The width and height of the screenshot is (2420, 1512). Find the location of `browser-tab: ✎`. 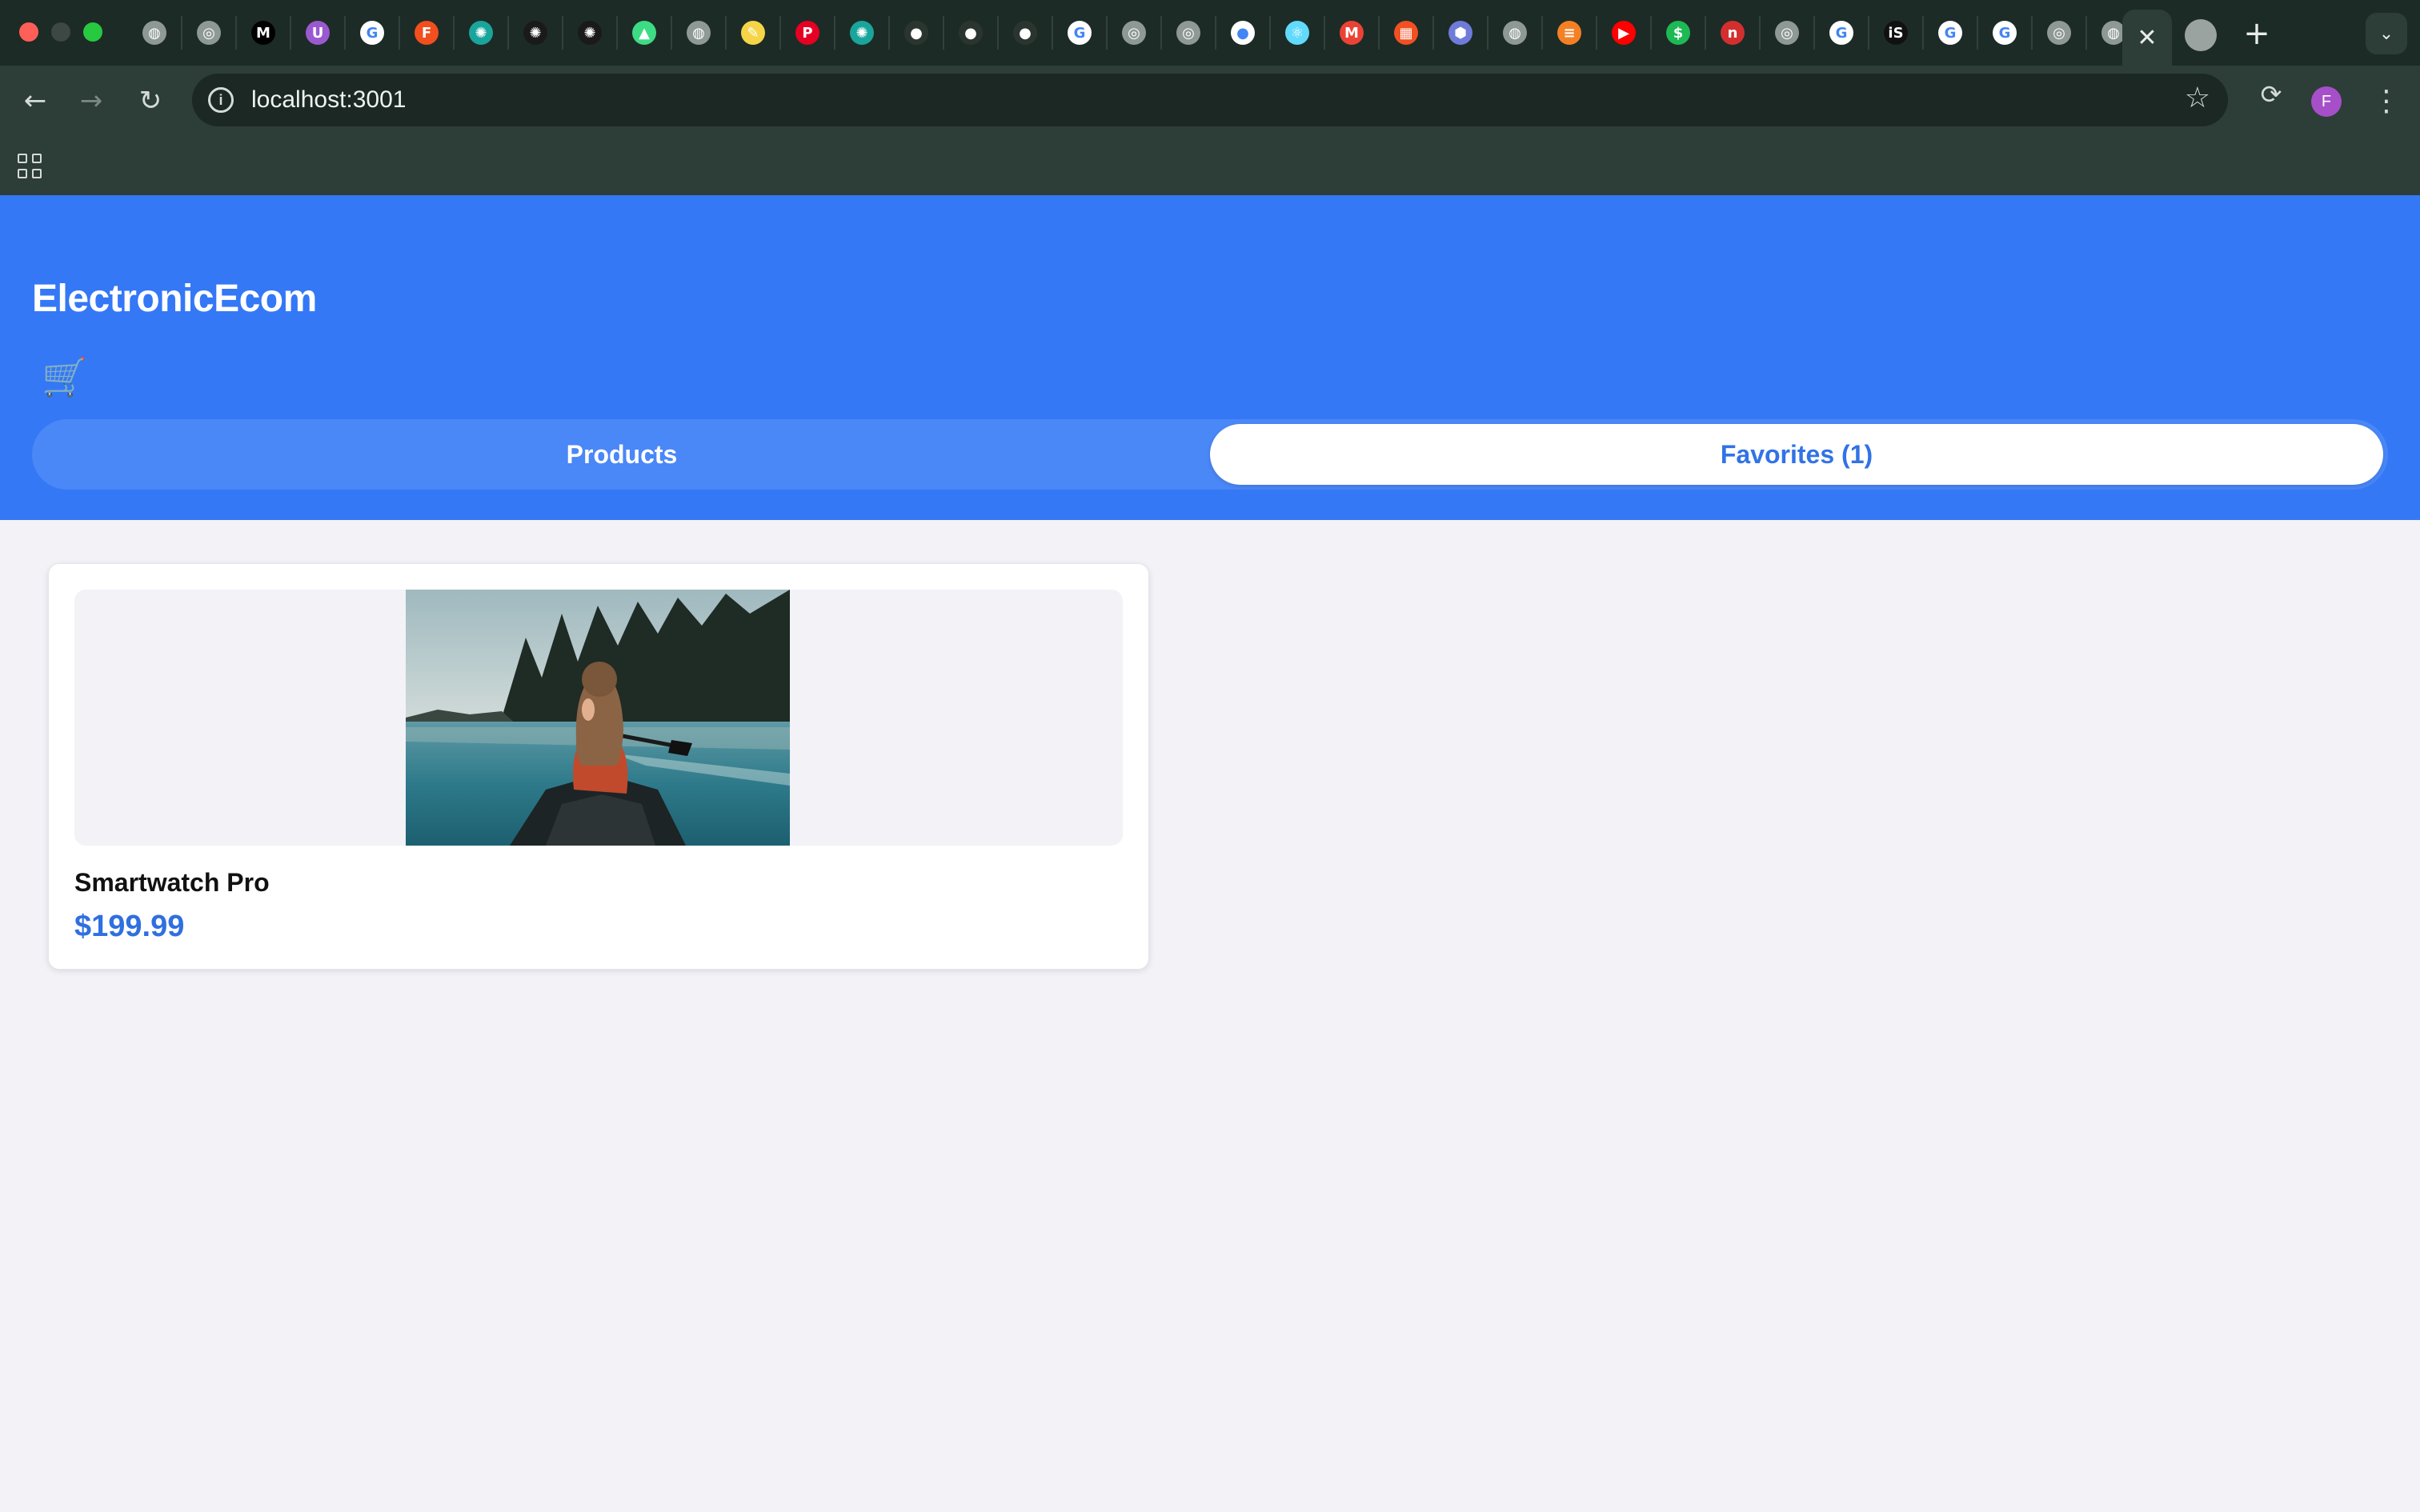

browser-tab: ✎ is located at coordinates (754, 33).